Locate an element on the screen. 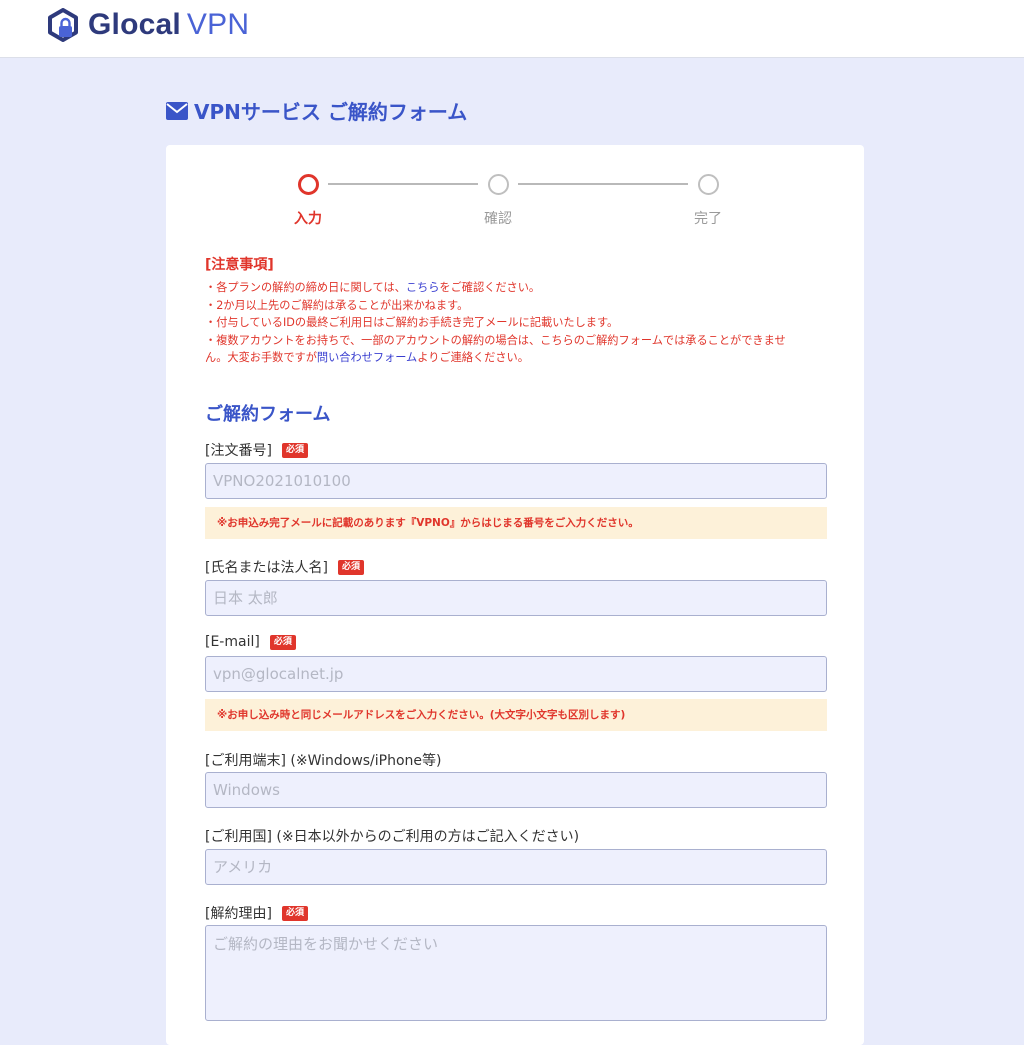 Image resolution: width=1024 pixels, height=1045 pixels. order-number-input is located at coordinates (516, 481).